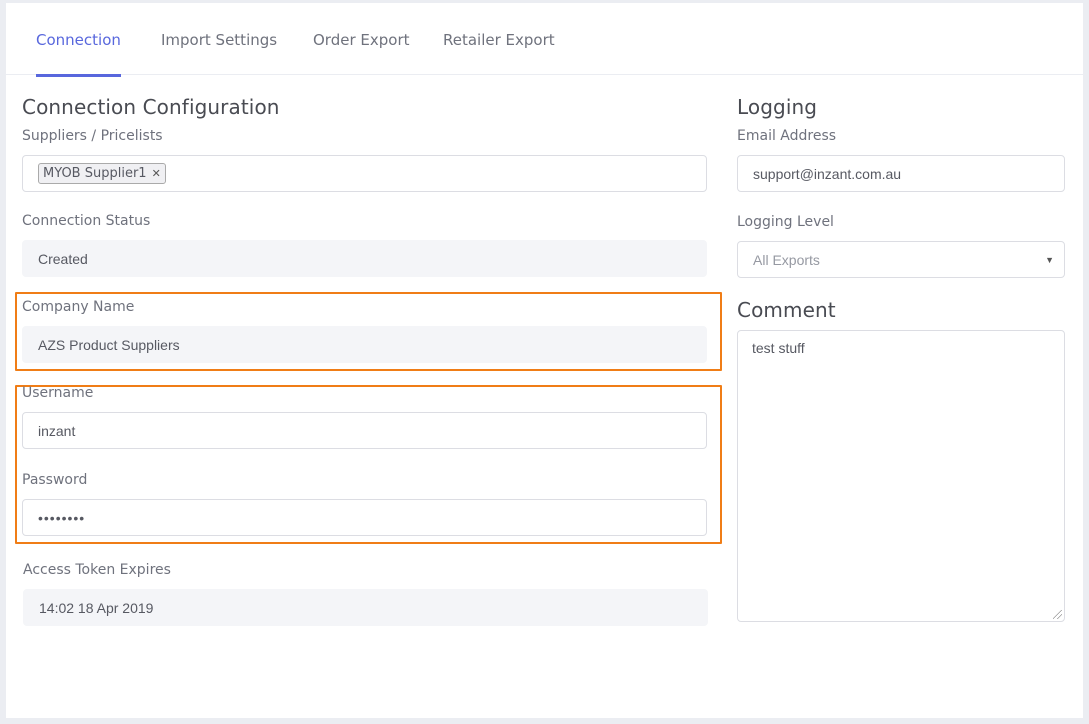 Image resolution: width=1089 pixels, height=724 pixels. Describe the element at coordinates (1057, 614) in the screenshot. I see `resize-handle-icon` at that location.